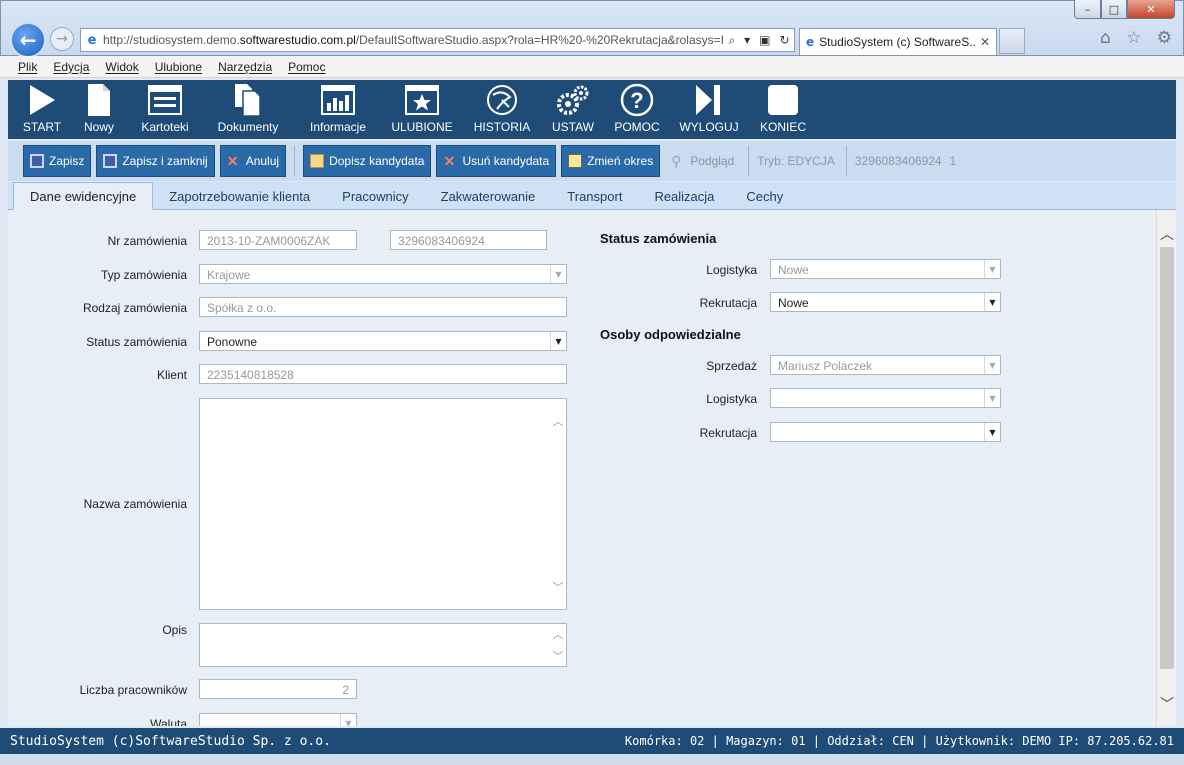 This screenshot has height=765, width=1184. I want to click on favorites-star-icon: ☆, so click(1133, 39).